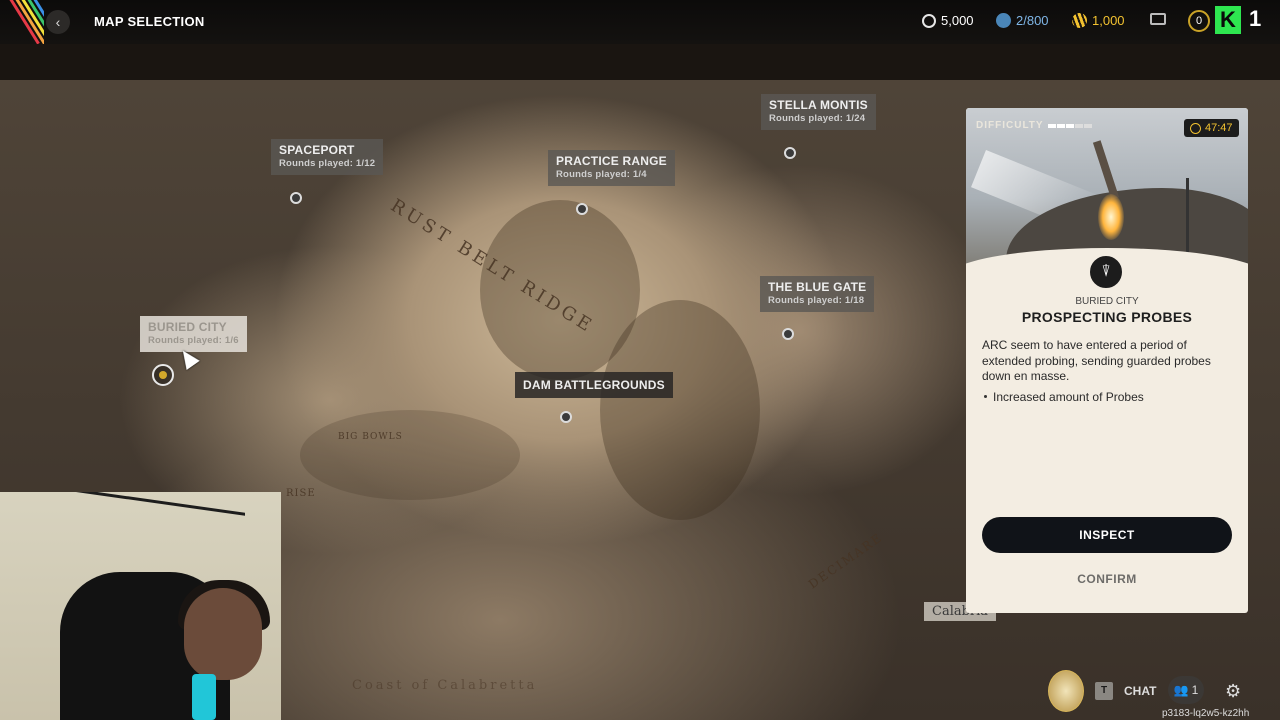  What do you see at coordinates (1003, 20) in the screenshot?
I see `token-icon` at bounding box center [1003, 20].